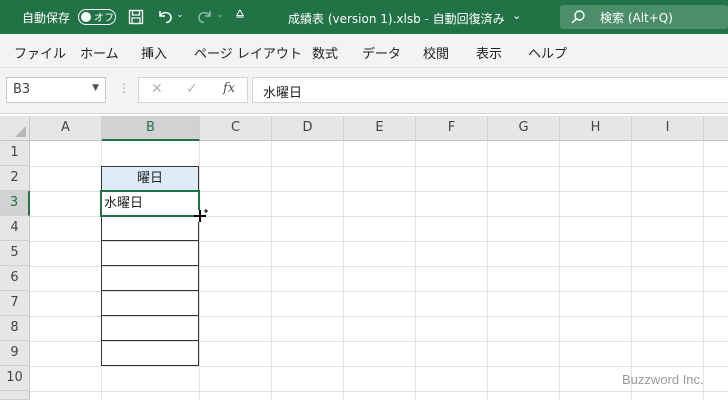 The image size is (728, 400). I want to click on column-header-h: H, so click(596, 128).